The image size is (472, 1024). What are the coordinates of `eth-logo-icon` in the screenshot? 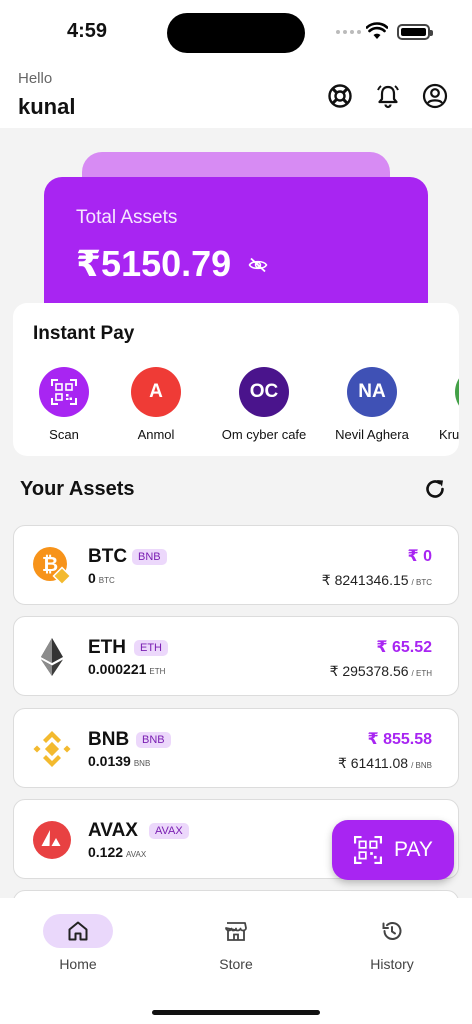 It's located at (52, 657).